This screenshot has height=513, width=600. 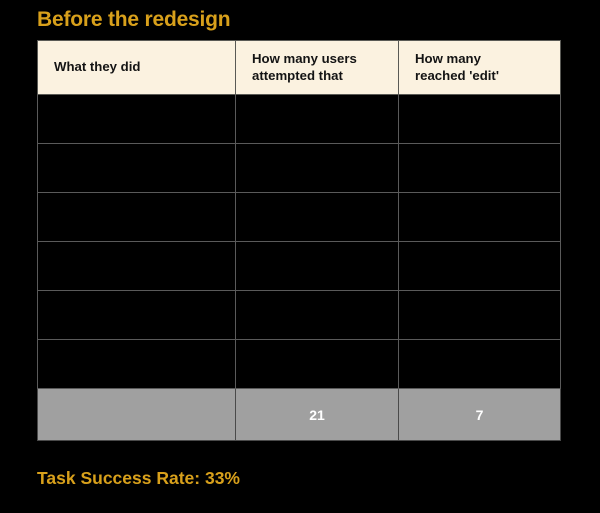 What do you see at coordinates (297, 75) in the screenshot?
I see `column-header-attempted-line2: attempted that` at bounding box center [297, 75].